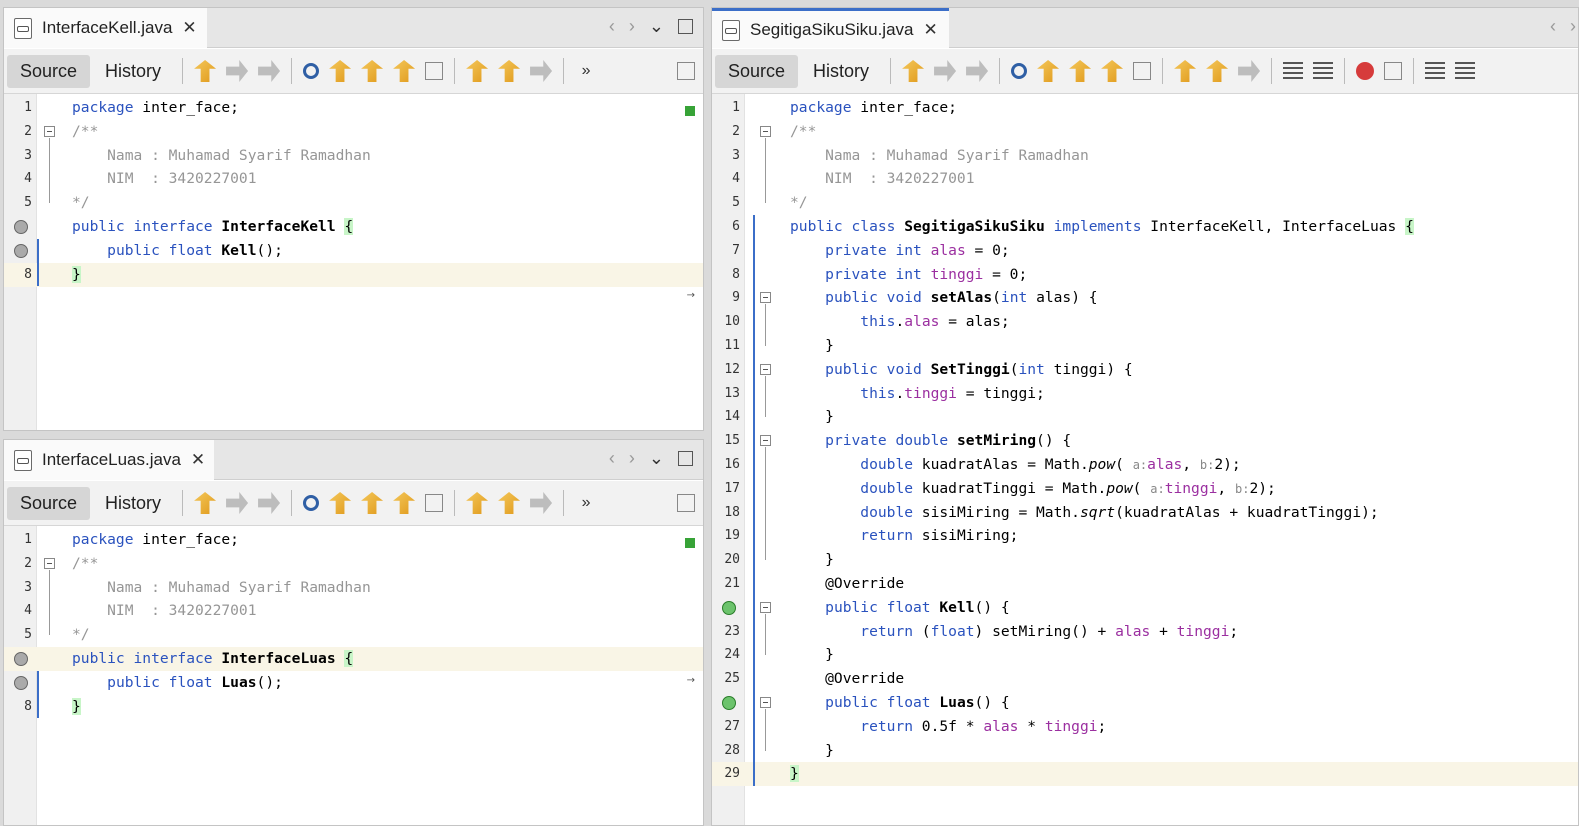 This screenshot has height=826, width=1579. I want to click on caret-marker-icon: →, so click(690, 680).